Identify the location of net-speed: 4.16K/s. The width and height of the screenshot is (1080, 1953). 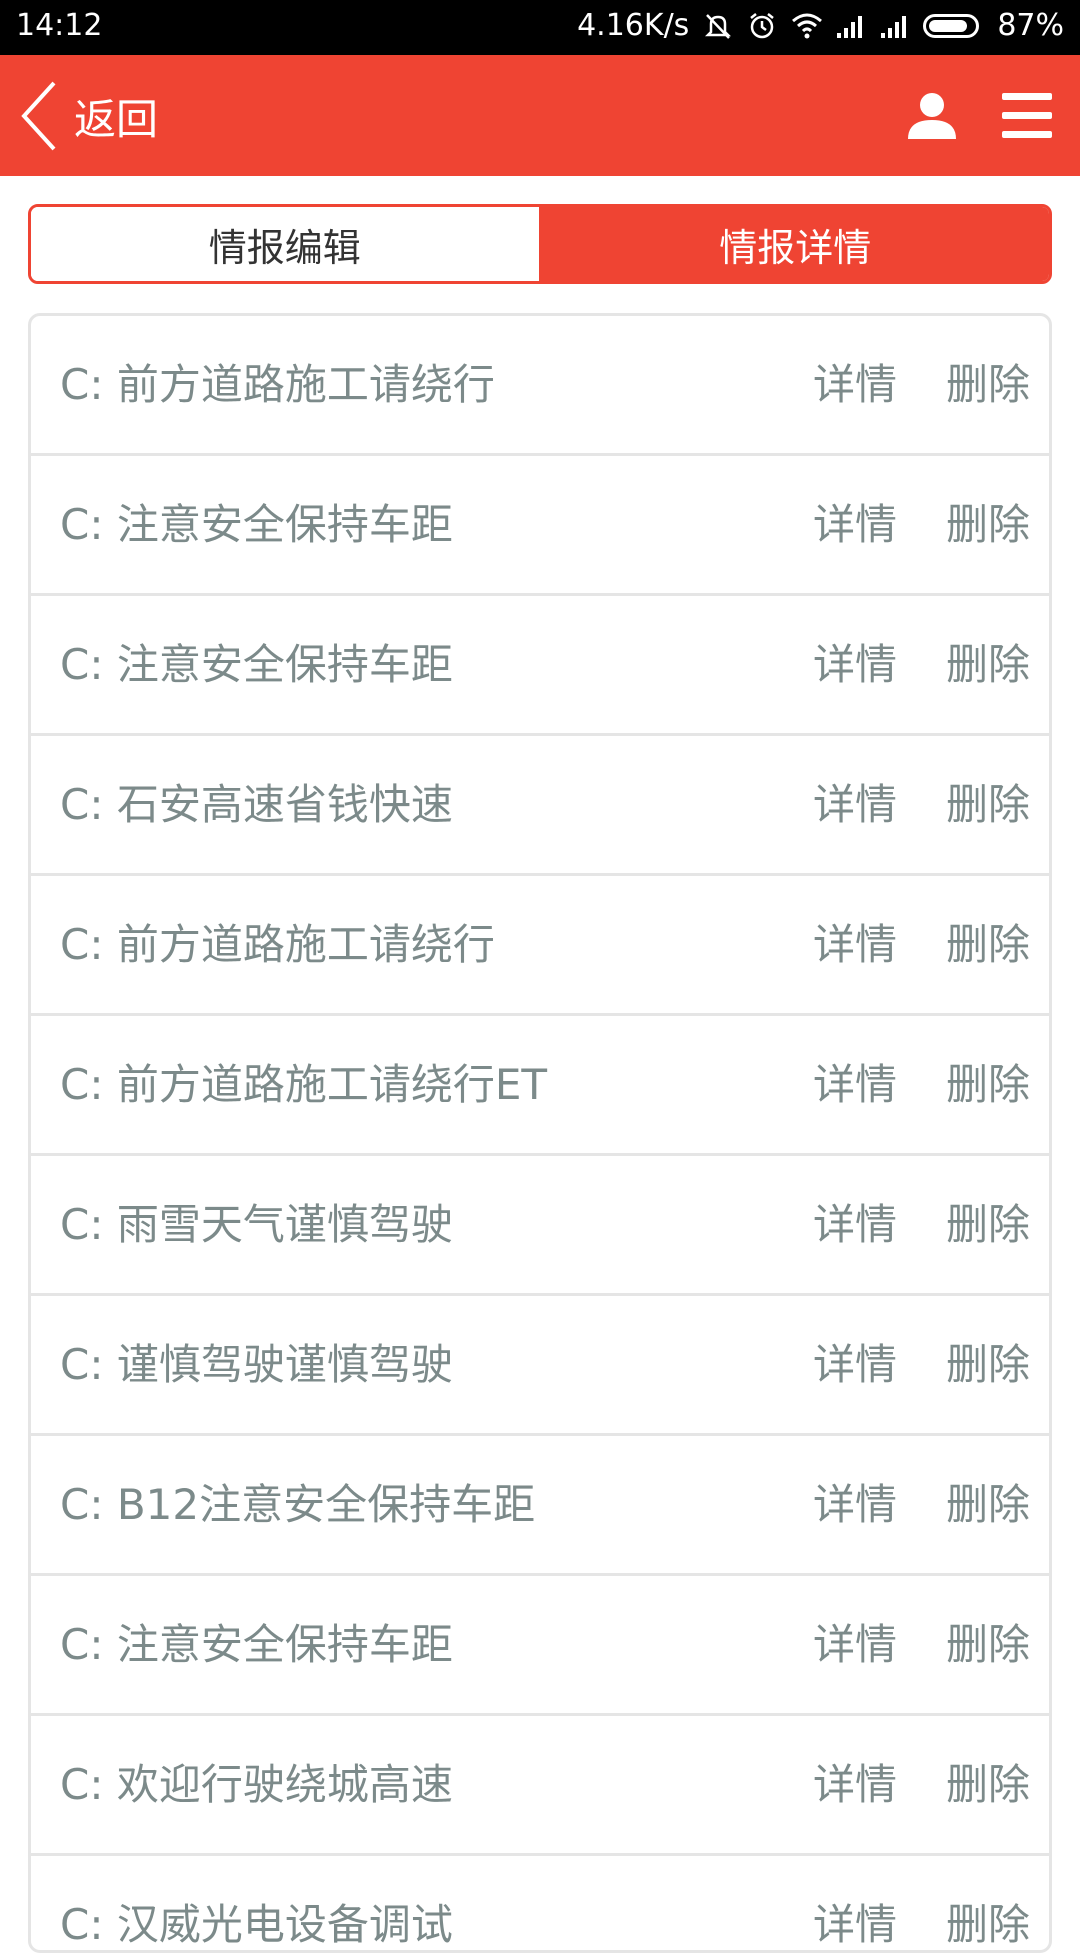
(633, 25).